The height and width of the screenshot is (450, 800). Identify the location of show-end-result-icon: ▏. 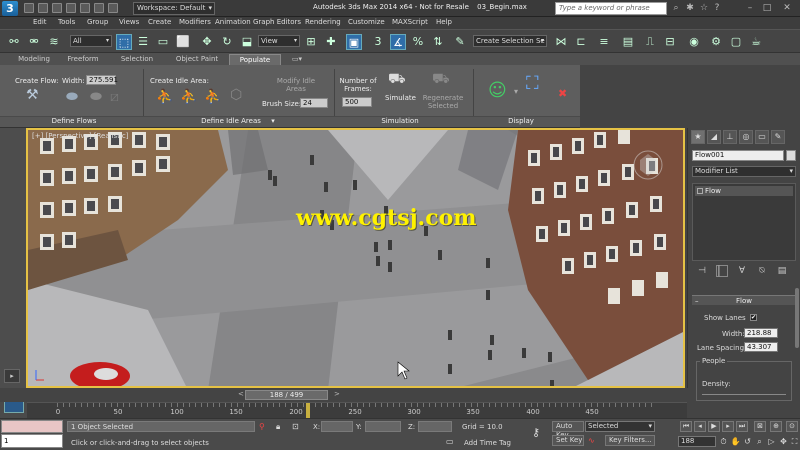
(722, 271).